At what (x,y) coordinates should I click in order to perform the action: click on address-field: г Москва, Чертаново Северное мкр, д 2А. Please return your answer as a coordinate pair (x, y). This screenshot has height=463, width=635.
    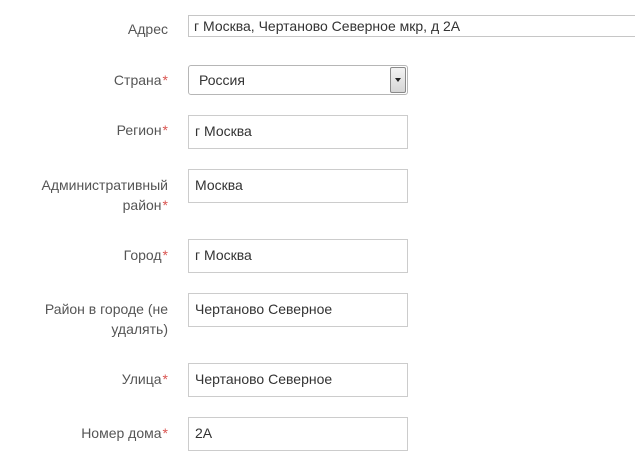
    Looking at the image, I should click on (411, 26).